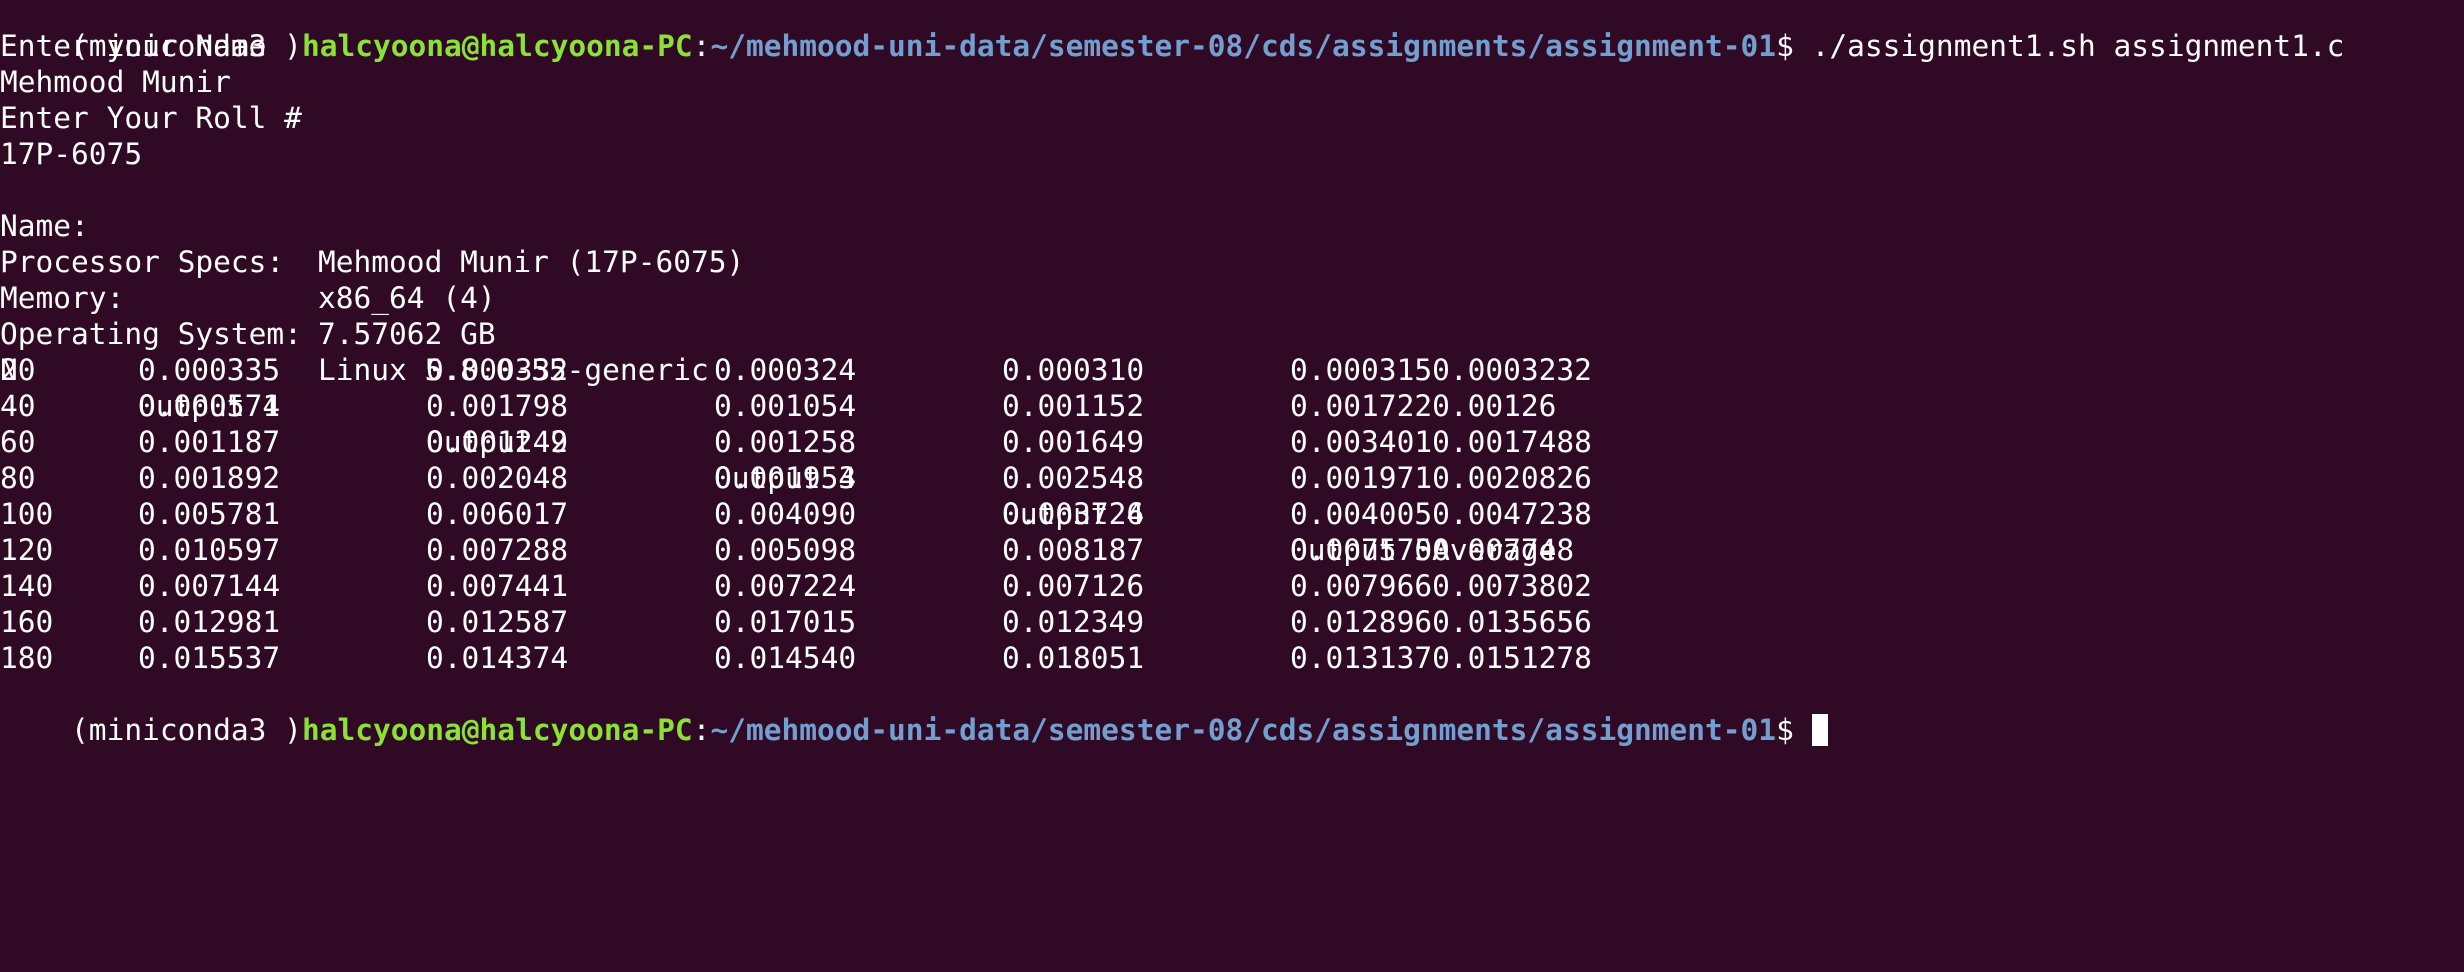 The width and height of the screenshot is (2464, 972). What do you see at coordinates (186, 730) in the screenshot?
I see `conda-env: (miniconda3 )` at bounding box center [186, 730].